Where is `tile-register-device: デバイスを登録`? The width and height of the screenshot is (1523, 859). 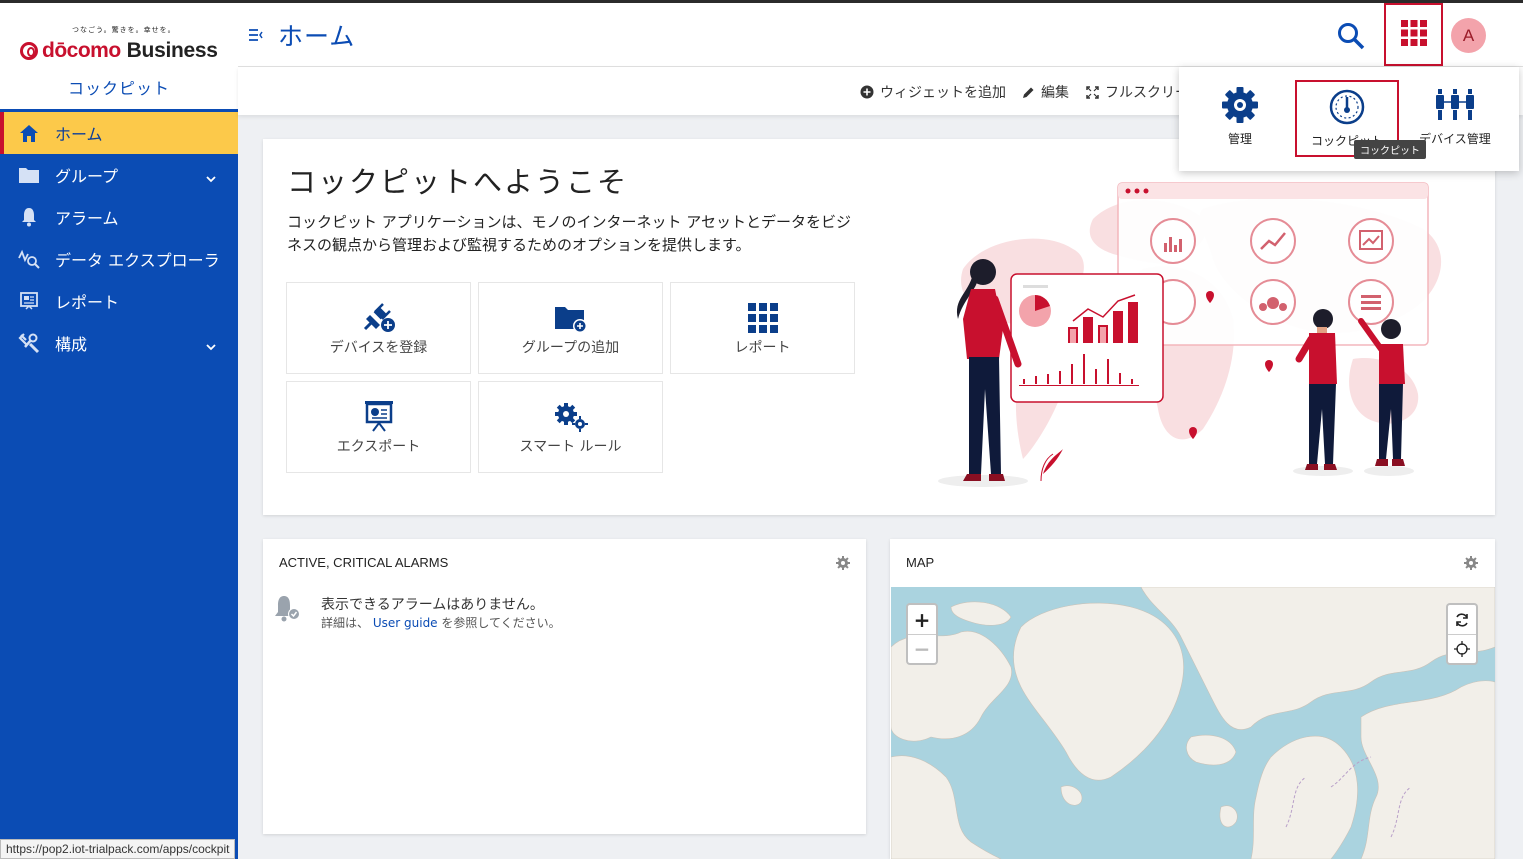 tile-register-device: デバイスを登録 is located at coordinates (378, 328).